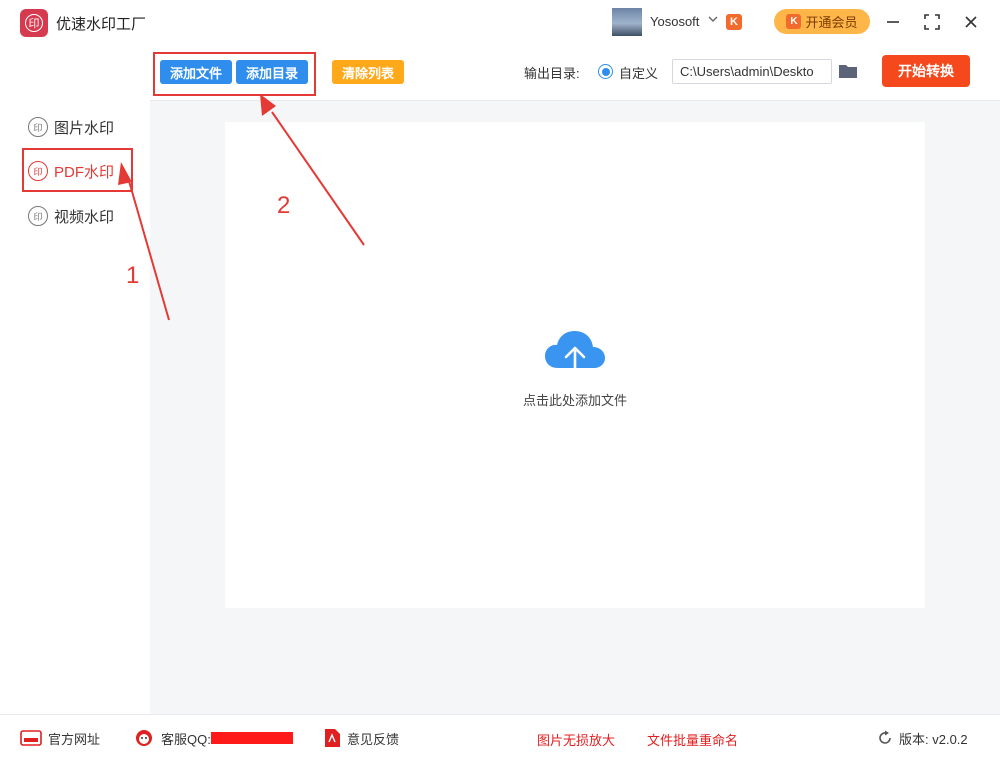 This screenshot has width=1000, height=760. Describe the element at coordinates (77, 170) in the screenshot. I see `highlight-box-pdf` at that location.